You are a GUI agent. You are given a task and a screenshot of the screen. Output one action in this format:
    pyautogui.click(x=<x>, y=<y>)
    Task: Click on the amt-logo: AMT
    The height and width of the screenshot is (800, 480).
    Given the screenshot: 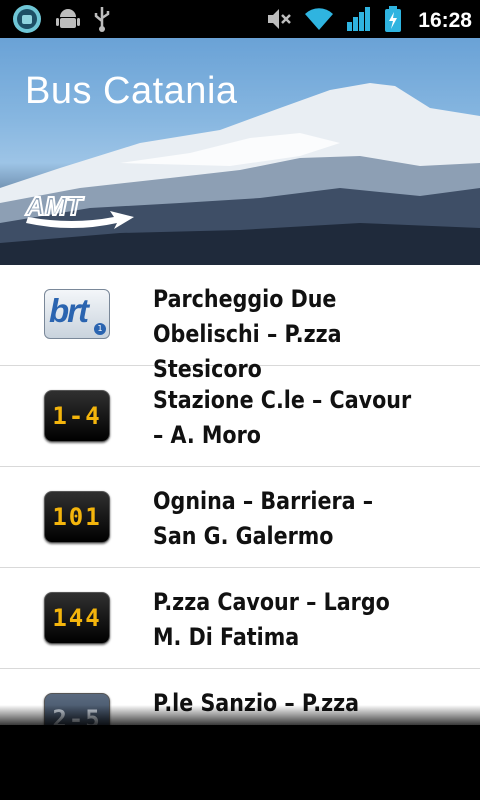 What is the action you would take?
    pyautogui.click(x=79, y=213)
    